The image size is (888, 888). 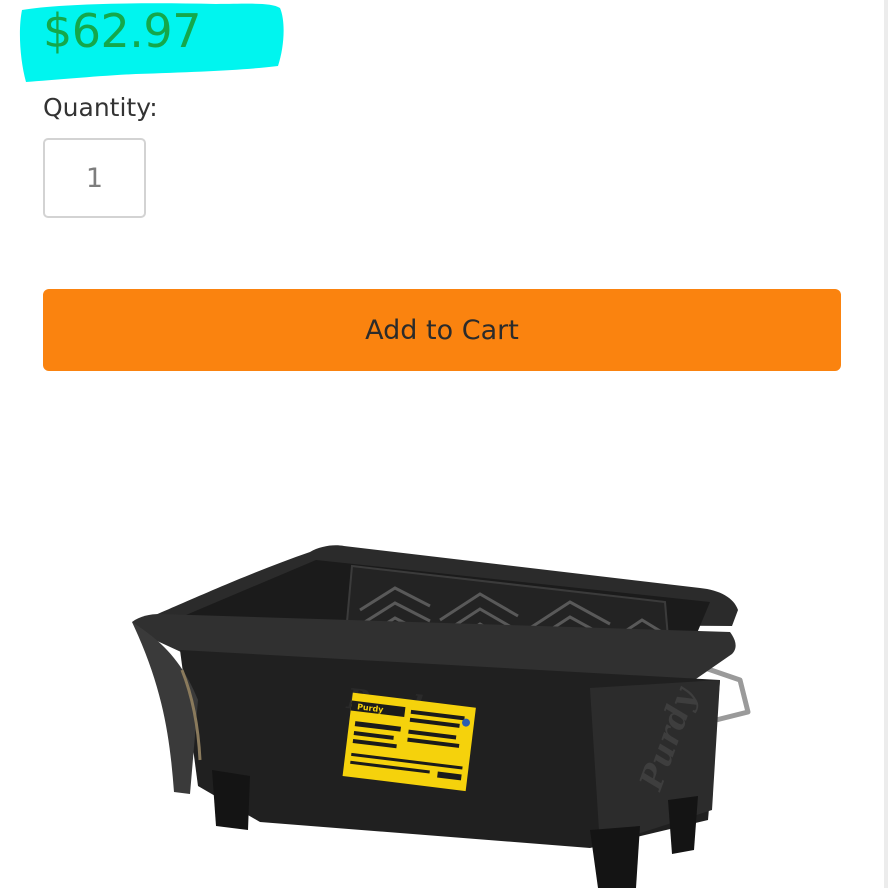 I want to click on price: $62.97, so click(x=122, y=31).